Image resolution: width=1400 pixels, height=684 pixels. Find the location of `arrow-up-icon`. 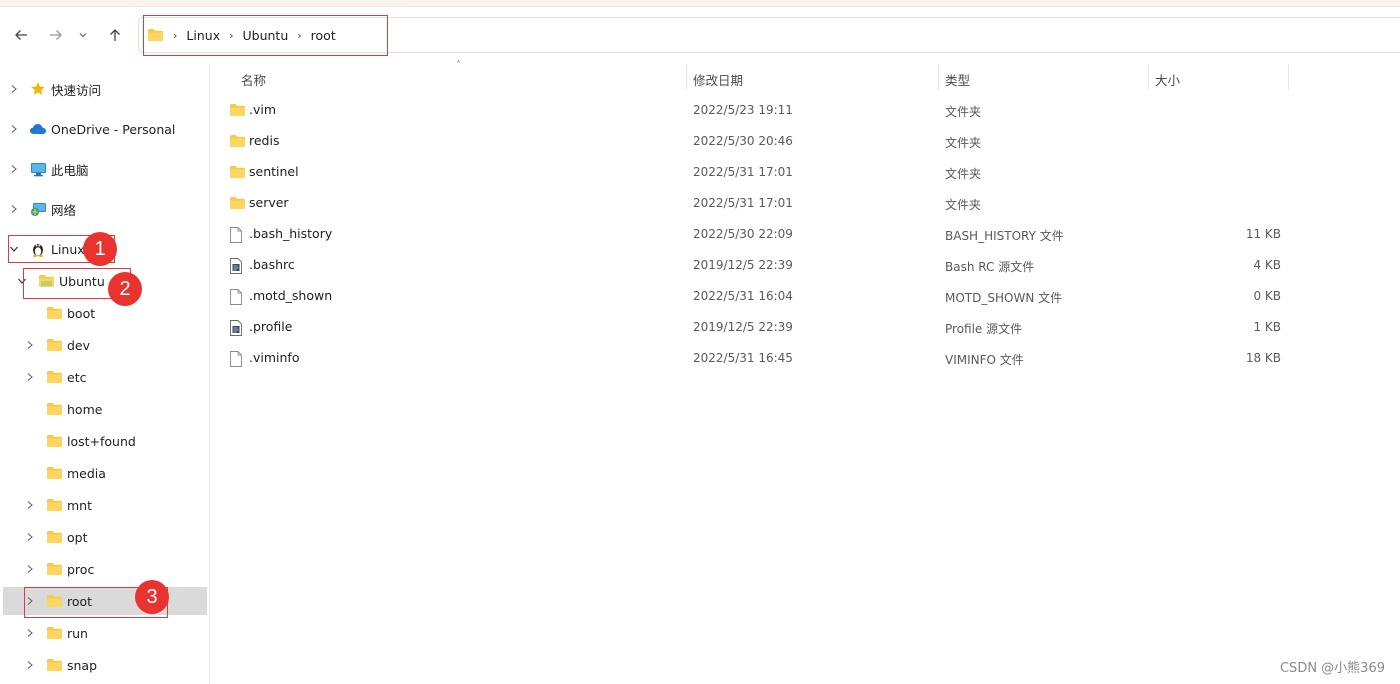

arrow-up-icon is located at coordinates (115, 35).